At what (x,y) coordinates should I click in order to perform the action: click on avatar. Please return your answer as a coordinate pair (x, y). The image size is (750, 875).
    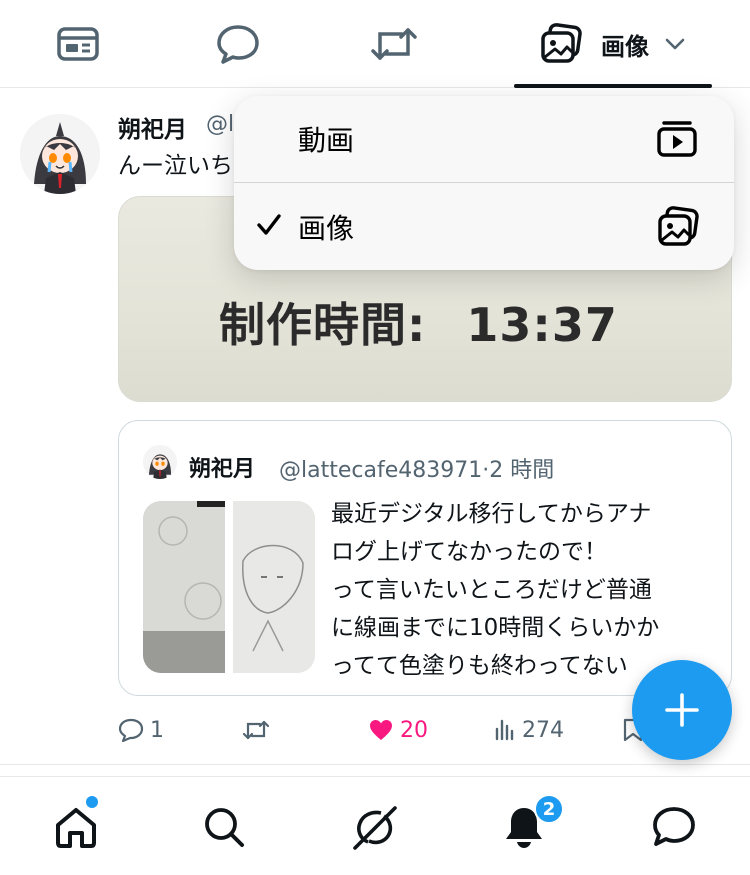
    Looking at the image, I should click on (60, 154).